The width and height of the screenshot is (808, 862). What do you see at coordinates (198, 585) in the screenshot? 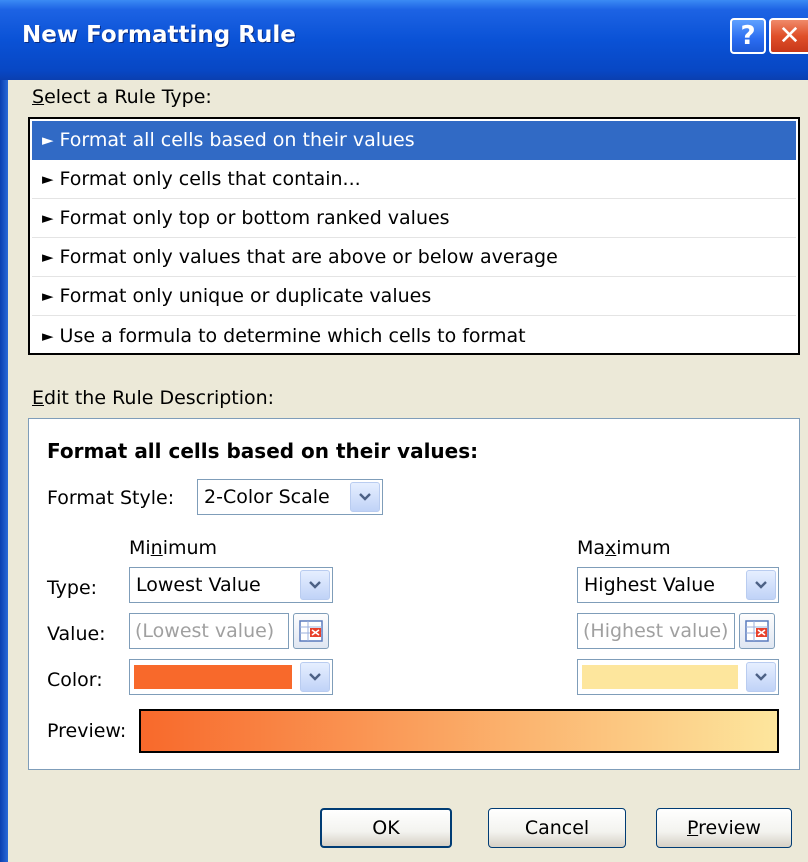
I see `minimum-type-value: Lowest Value` at bounding box center [198, 585].